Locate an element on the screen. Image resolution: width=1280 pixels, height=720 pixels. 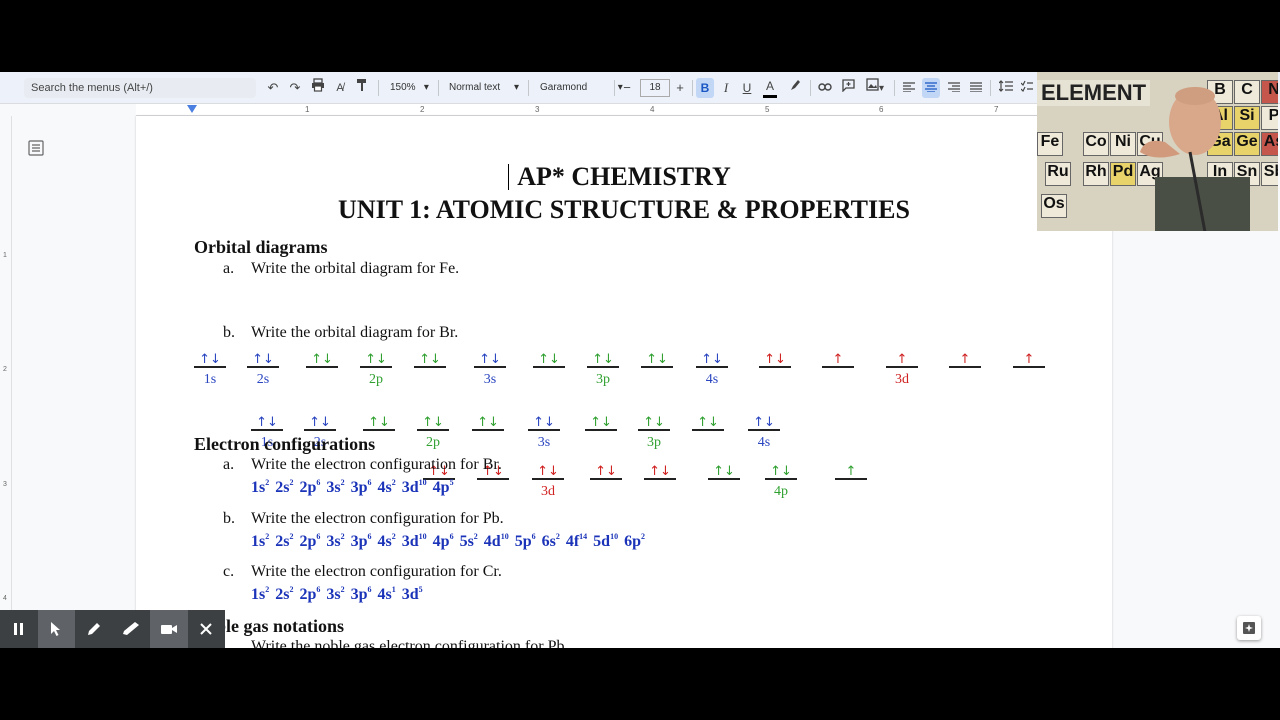
recording-toolbar is located at coordinates (112, 629).